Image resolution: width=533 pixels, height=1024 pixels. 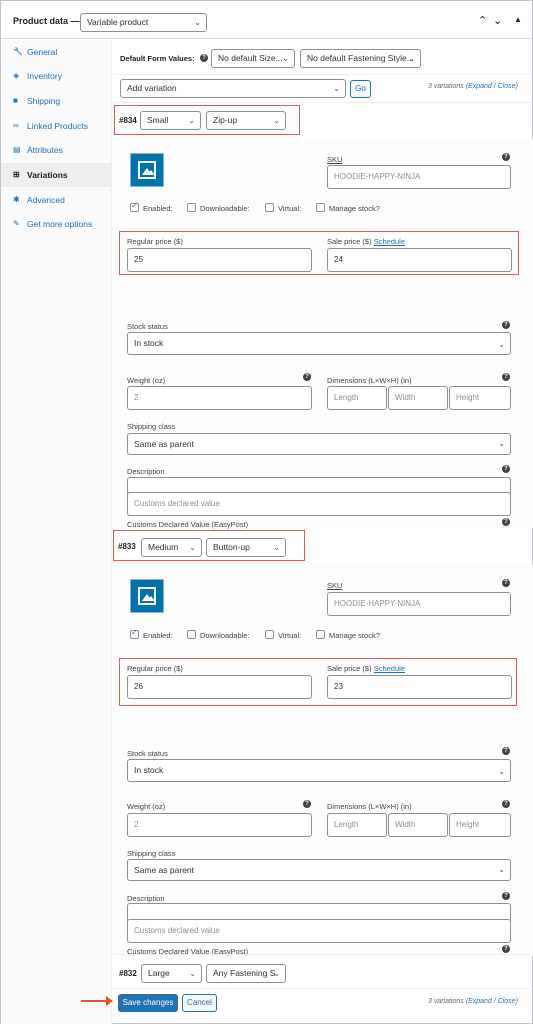 What do you see at coordinates (323, 988) in the screenshot?
I see `divider` at bounding box center [323, 988].